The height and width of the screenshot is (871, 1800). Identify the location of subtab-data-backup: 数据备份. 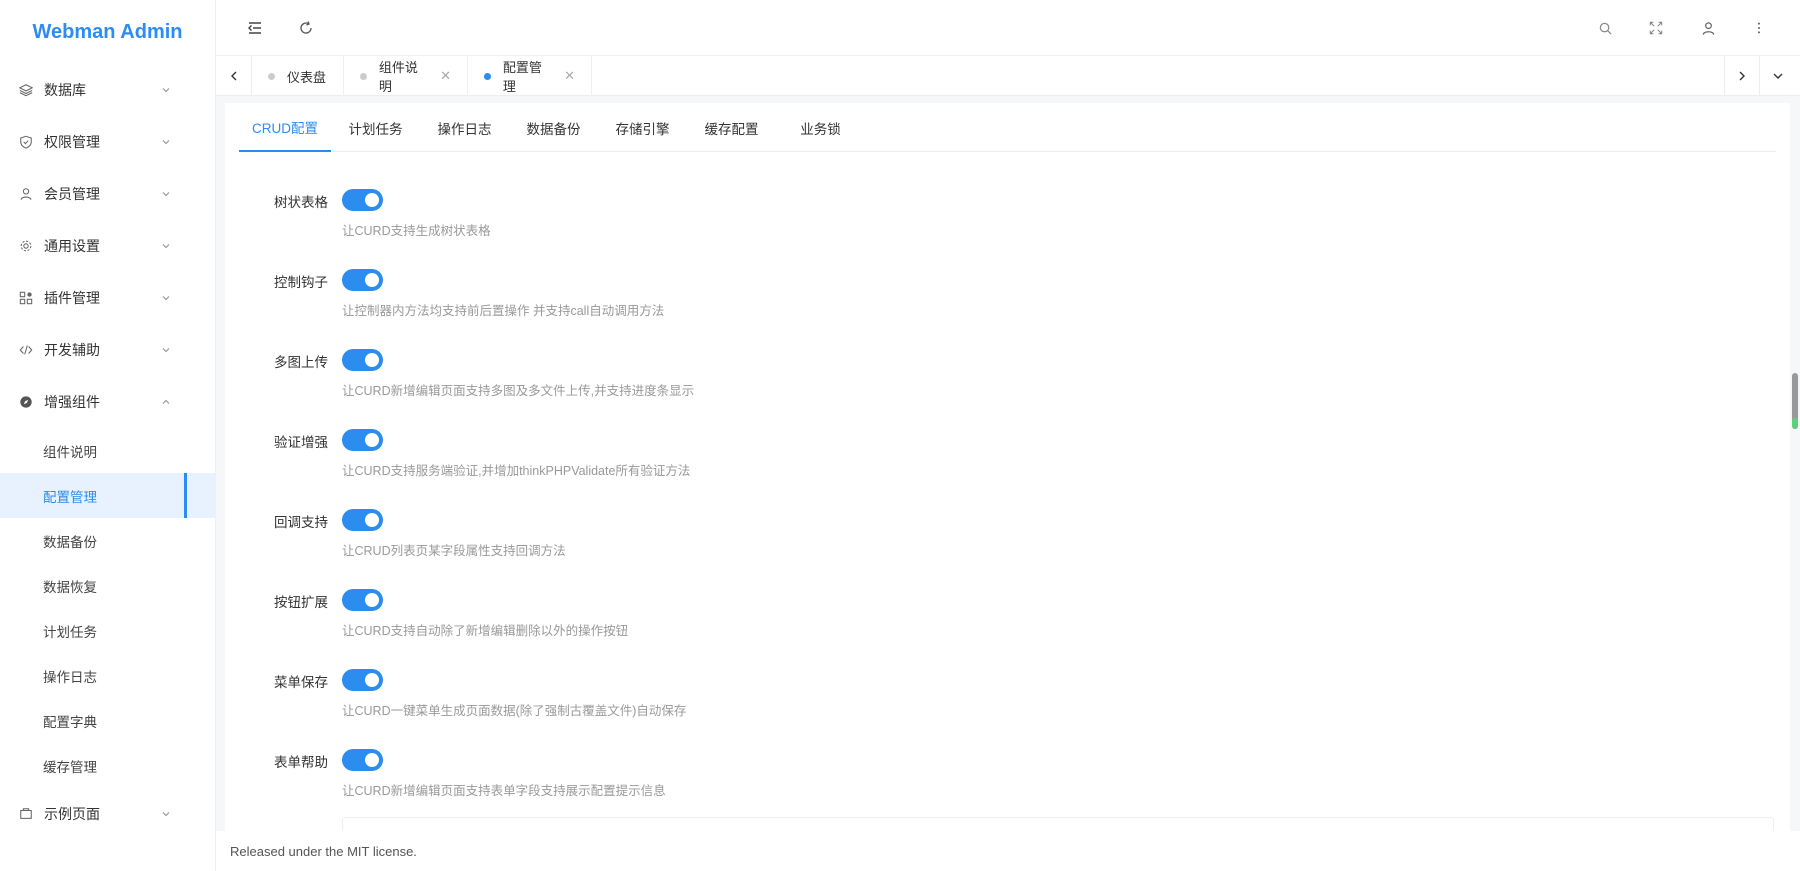
(553, 127).